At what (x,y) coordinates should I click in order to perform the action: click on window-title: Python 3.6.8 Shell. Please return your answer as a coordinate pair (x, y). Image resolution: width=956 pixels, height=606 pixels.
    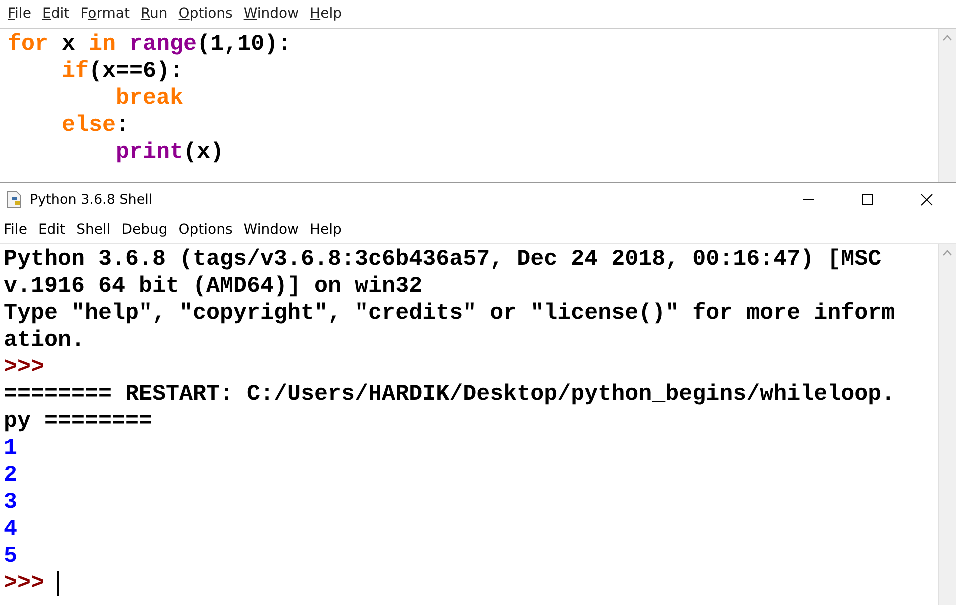
    Looking at the image, I should click on (92, 200).